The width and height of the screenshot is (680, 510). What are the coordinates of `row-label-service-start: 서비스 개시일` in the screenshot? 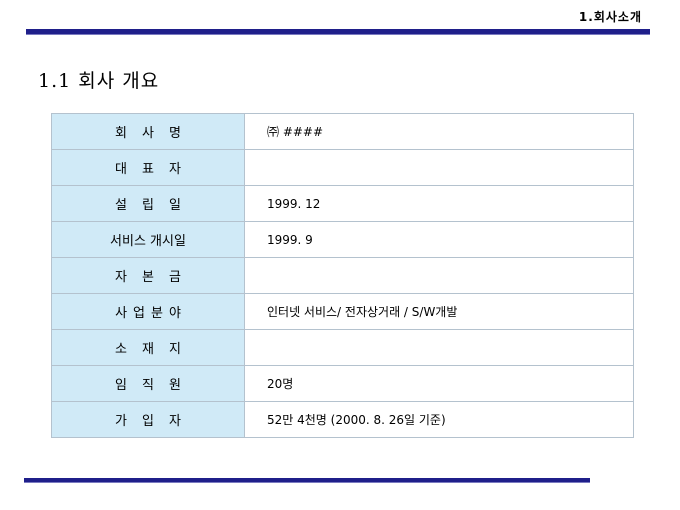 It's located at (148, 239).